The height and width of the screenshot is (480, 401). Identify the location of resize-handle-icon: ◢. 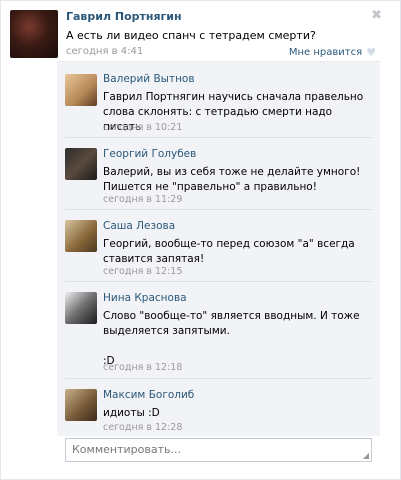
(366, 455).